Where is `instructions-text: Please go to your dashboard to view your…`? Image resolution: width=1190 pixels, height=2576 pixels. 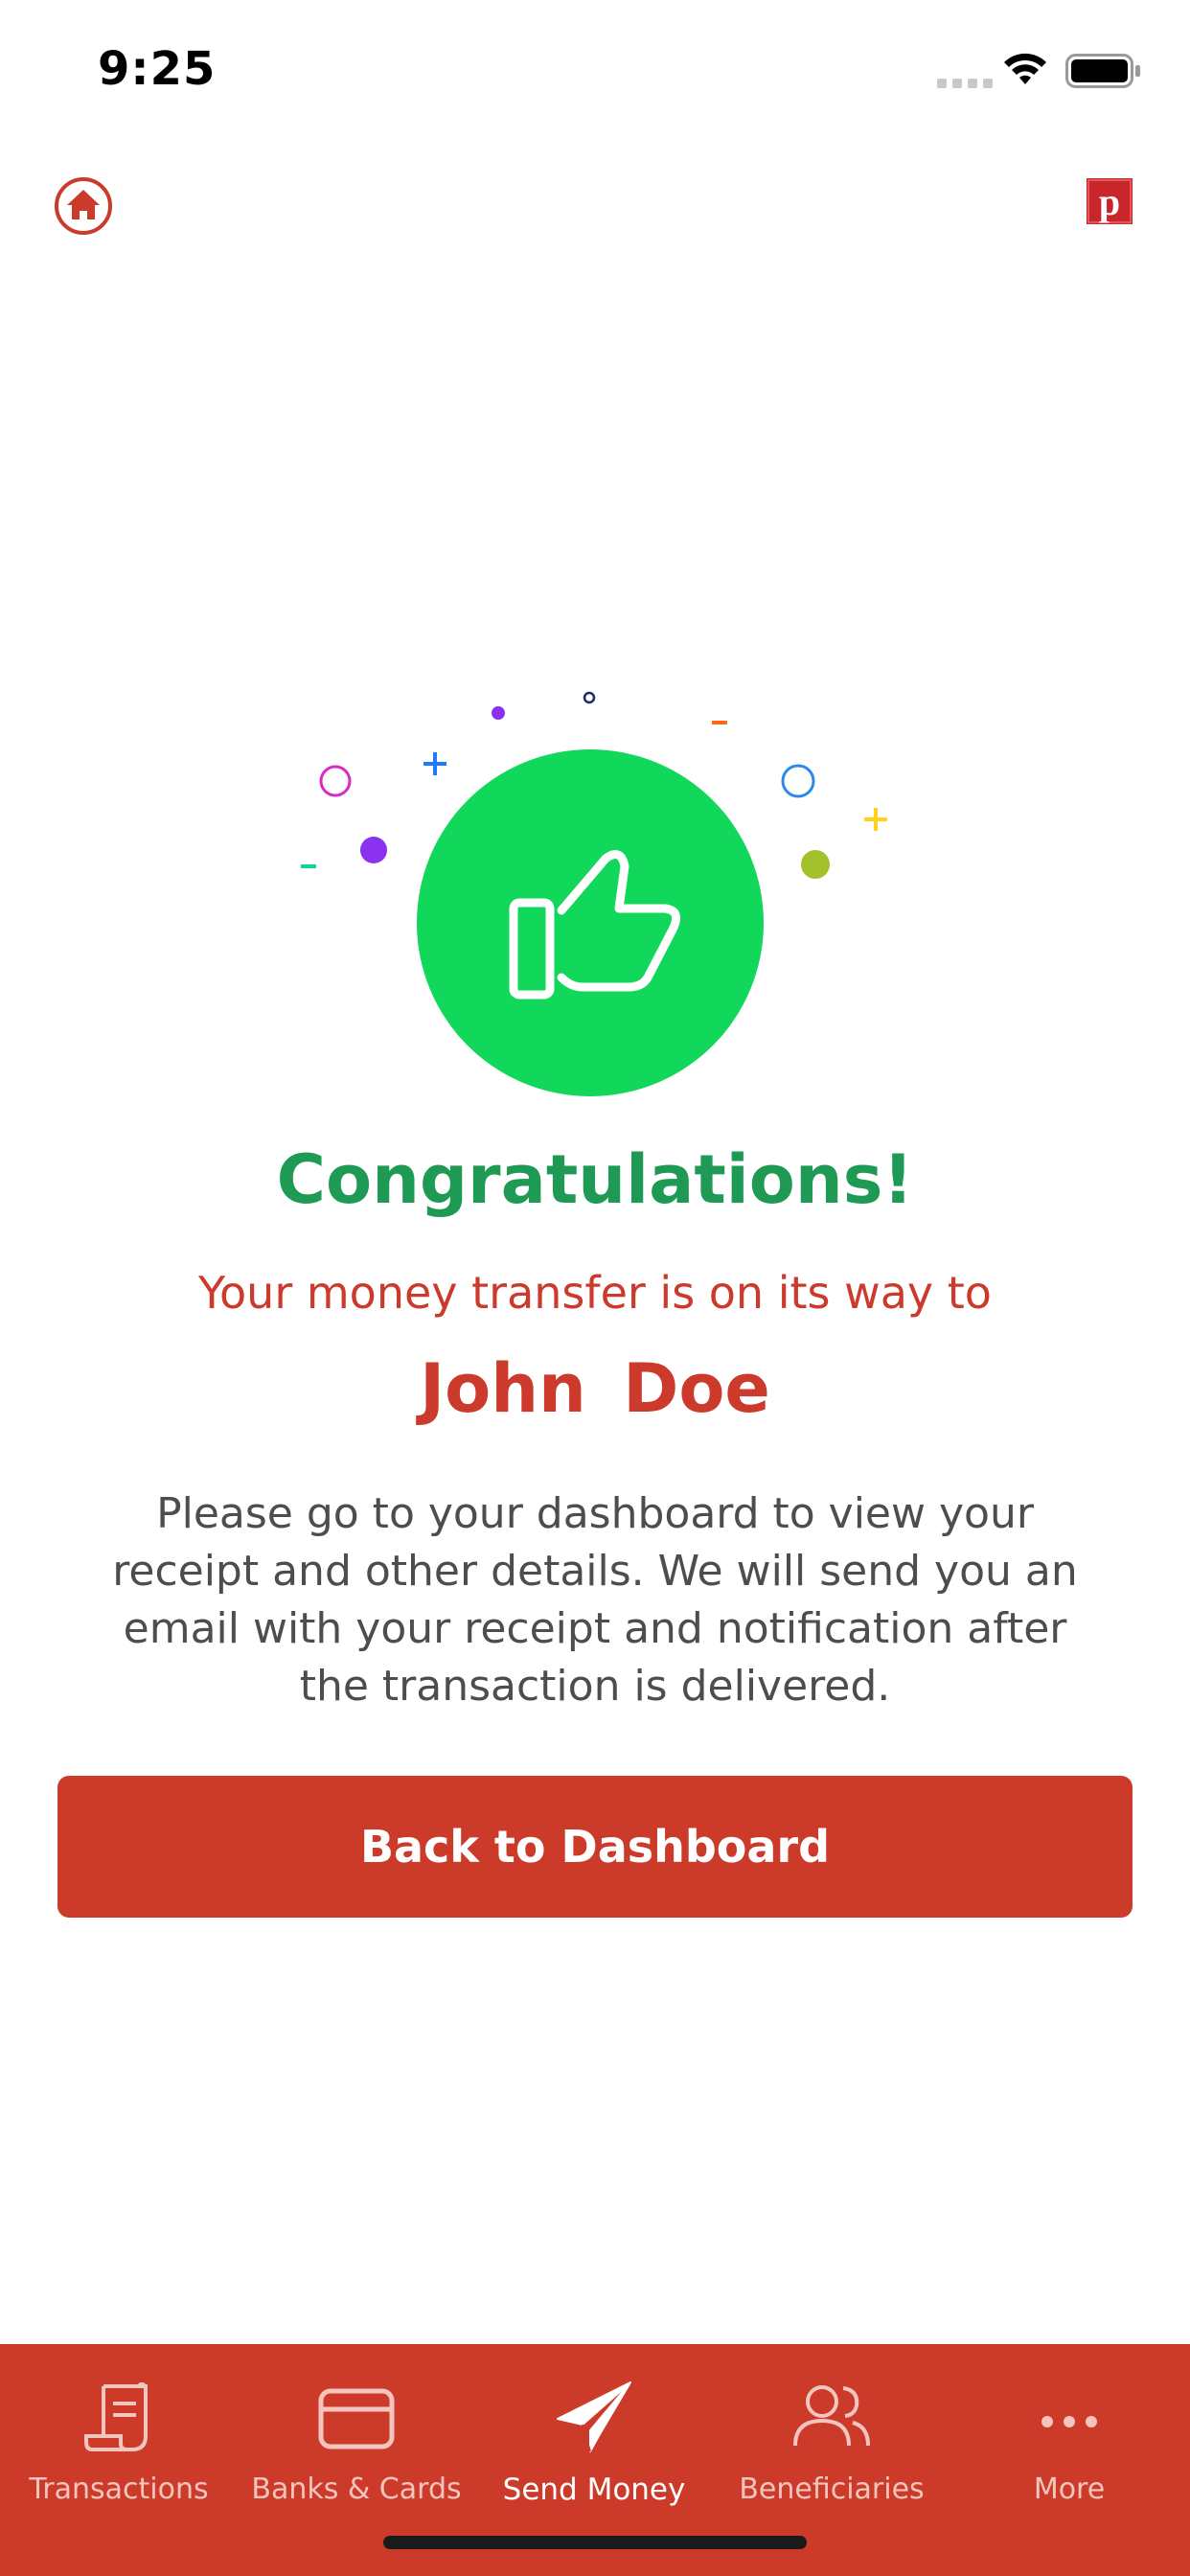 instructions-text: Please go to your dashboard to view your… is located at coordinates (595, 1600).